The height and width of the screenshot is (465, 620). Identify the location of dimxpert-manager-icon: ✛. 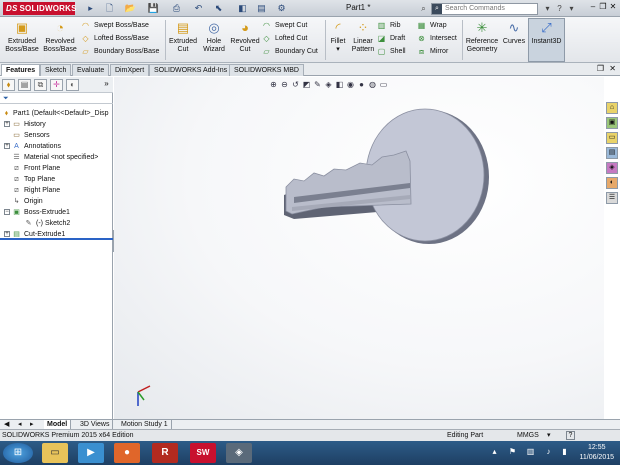
(56, 85).